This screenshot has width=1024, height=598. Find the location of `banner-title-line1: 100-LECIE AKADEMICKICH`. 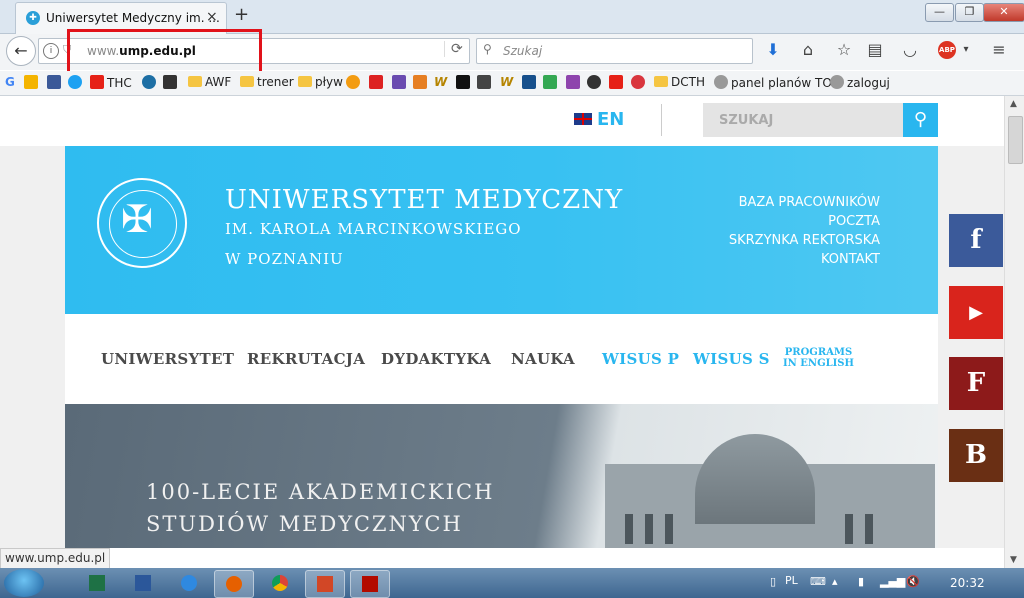

banner-title-line1: 100-LECIE AKADEMICKICH is located at coordinates (320, 492).